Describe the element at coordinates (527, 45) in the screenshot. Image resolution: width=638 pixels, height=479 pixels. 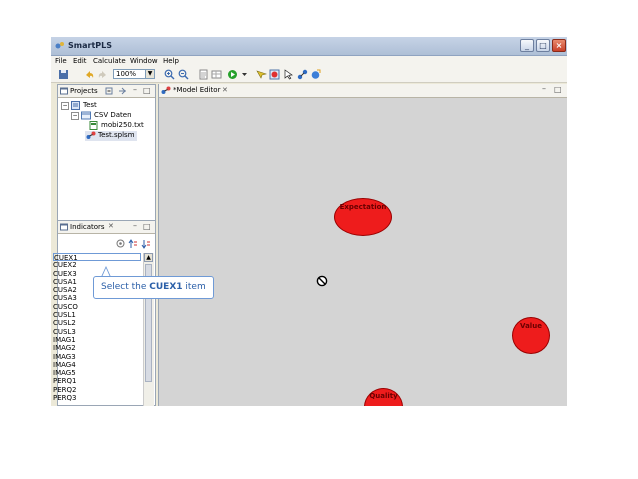
I see `minimize-button: _` at that location.